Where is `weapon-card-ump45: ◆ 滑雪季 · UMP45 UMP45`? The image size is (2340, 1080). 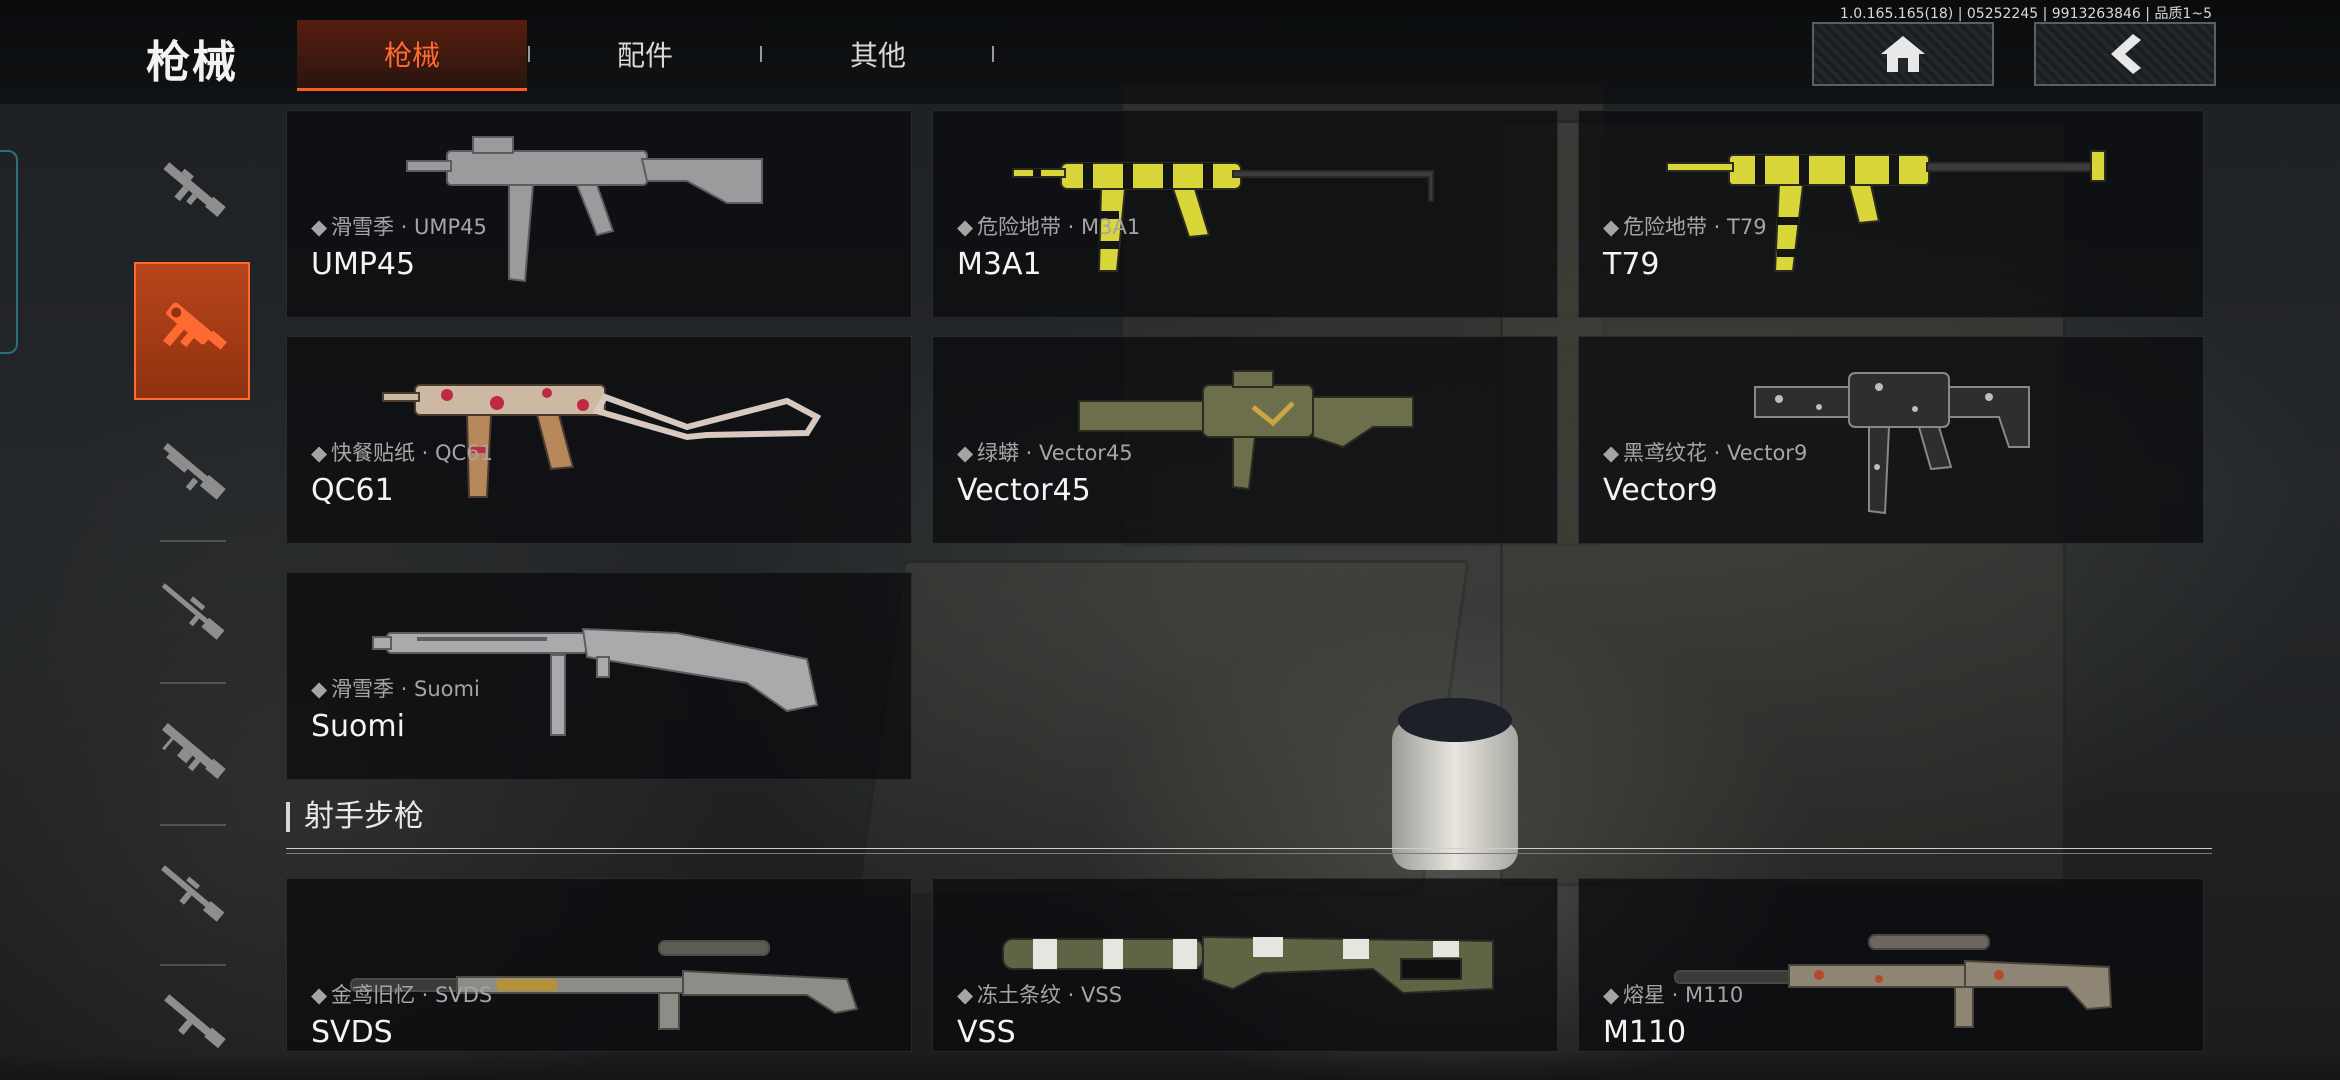
weapon-card-ump45: ◆ 滑雪季 · UMP45 UMP45 is located at coordinates (599, 214).